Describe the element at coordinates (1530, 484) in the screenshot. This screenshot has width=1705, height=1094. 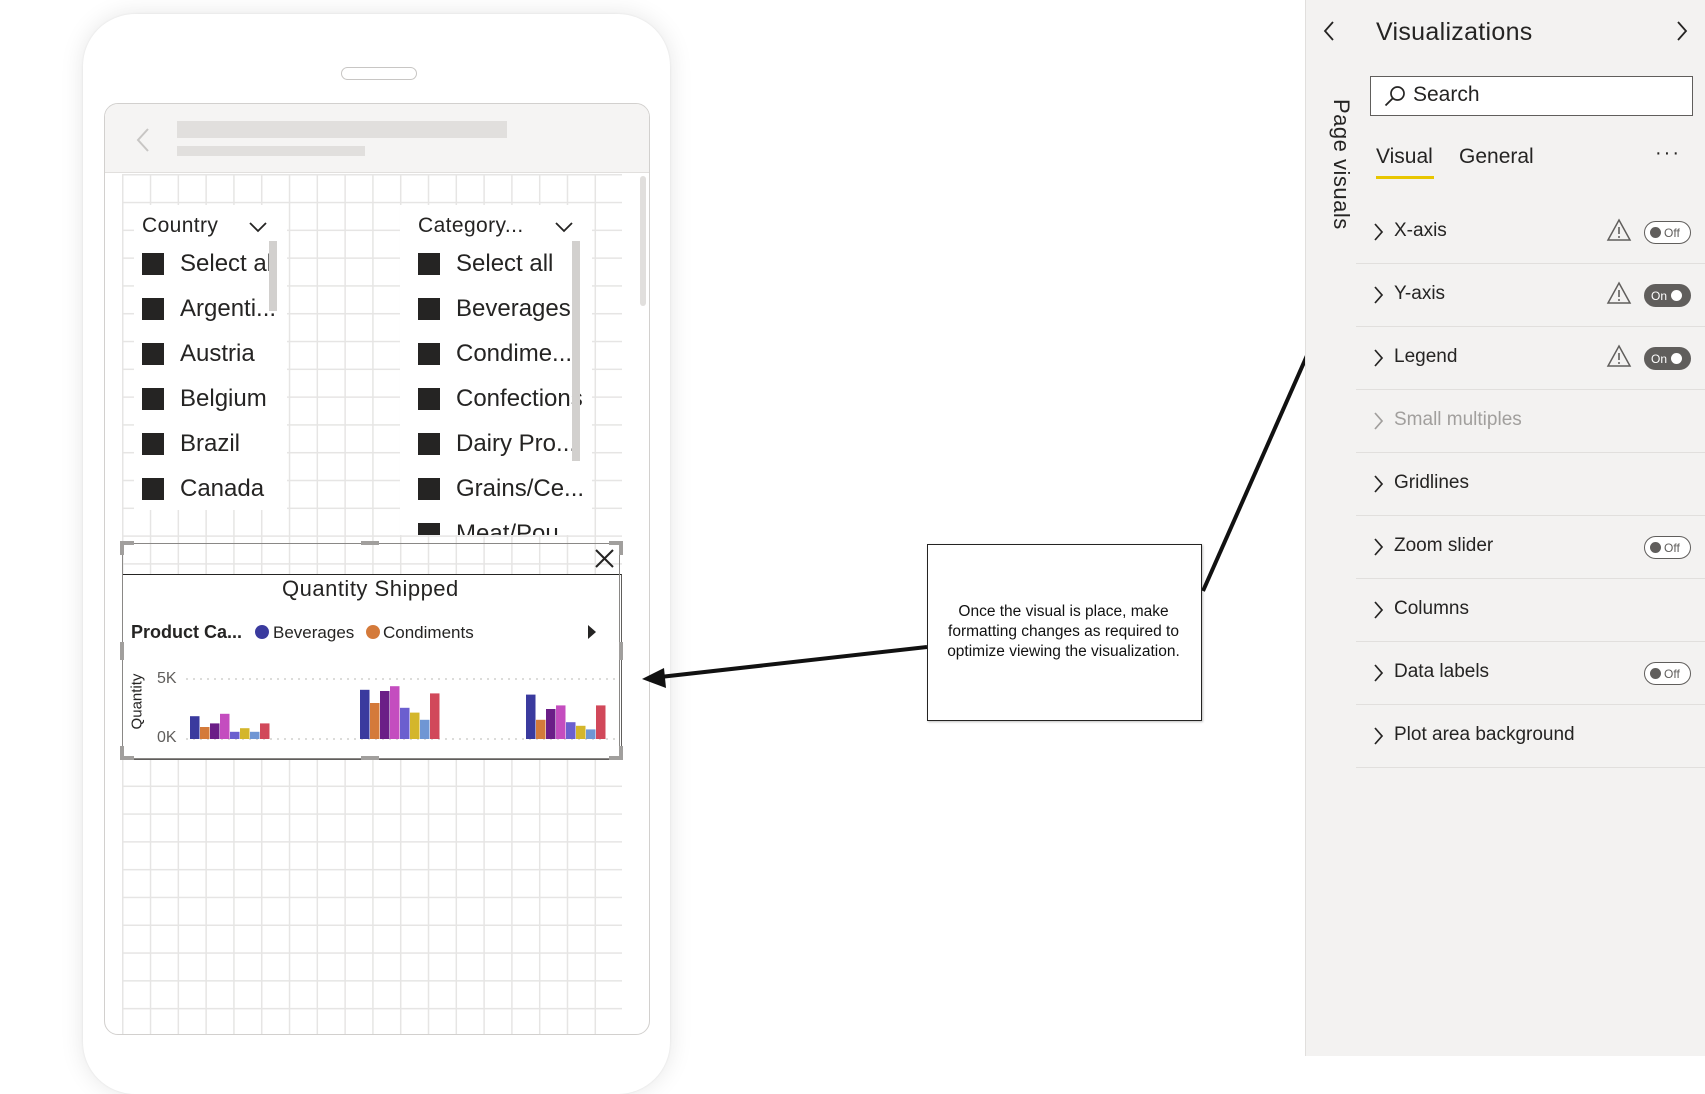
I see `format-section-gridlines: Gridlines` at that location.